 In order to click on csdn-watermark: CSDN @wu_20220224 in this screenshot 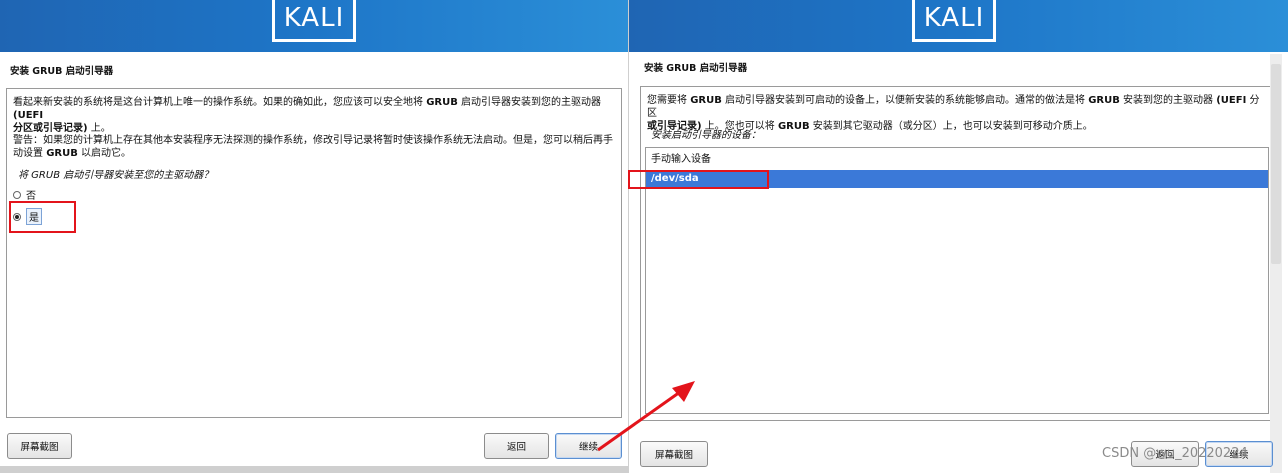, I will do `click(1175, 453)`.